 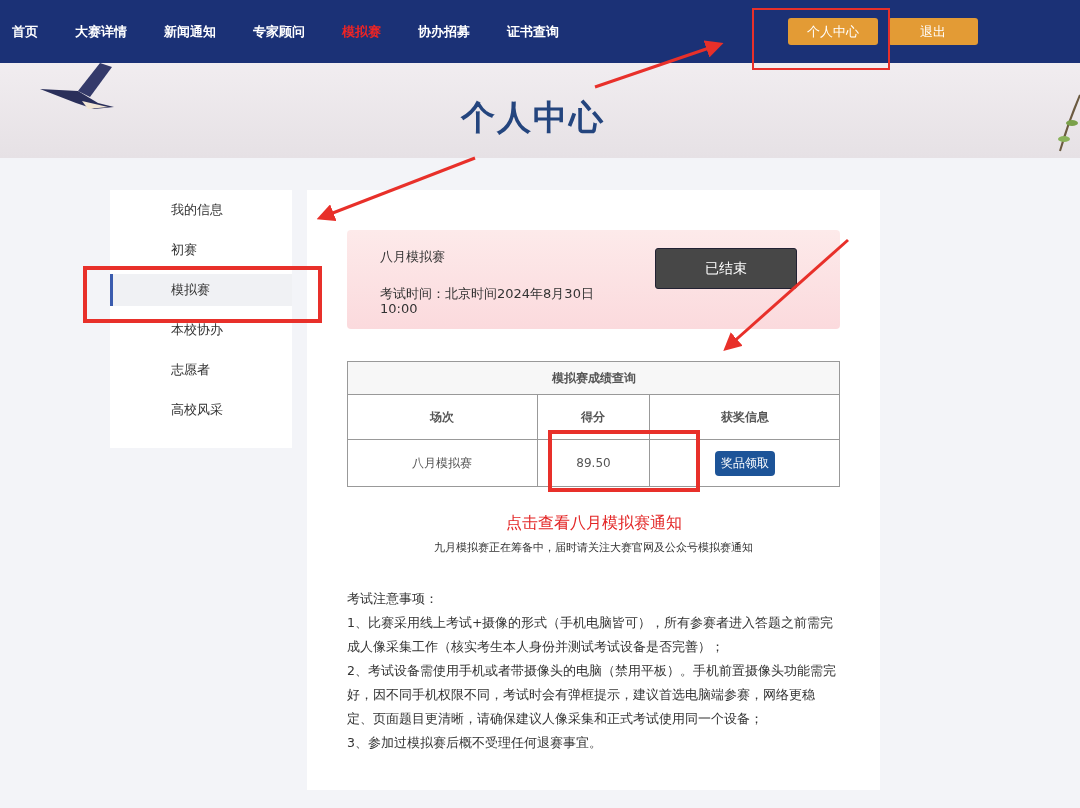 I want to click on table-cell: 八月模拟赛, so click(x=442, y=463).